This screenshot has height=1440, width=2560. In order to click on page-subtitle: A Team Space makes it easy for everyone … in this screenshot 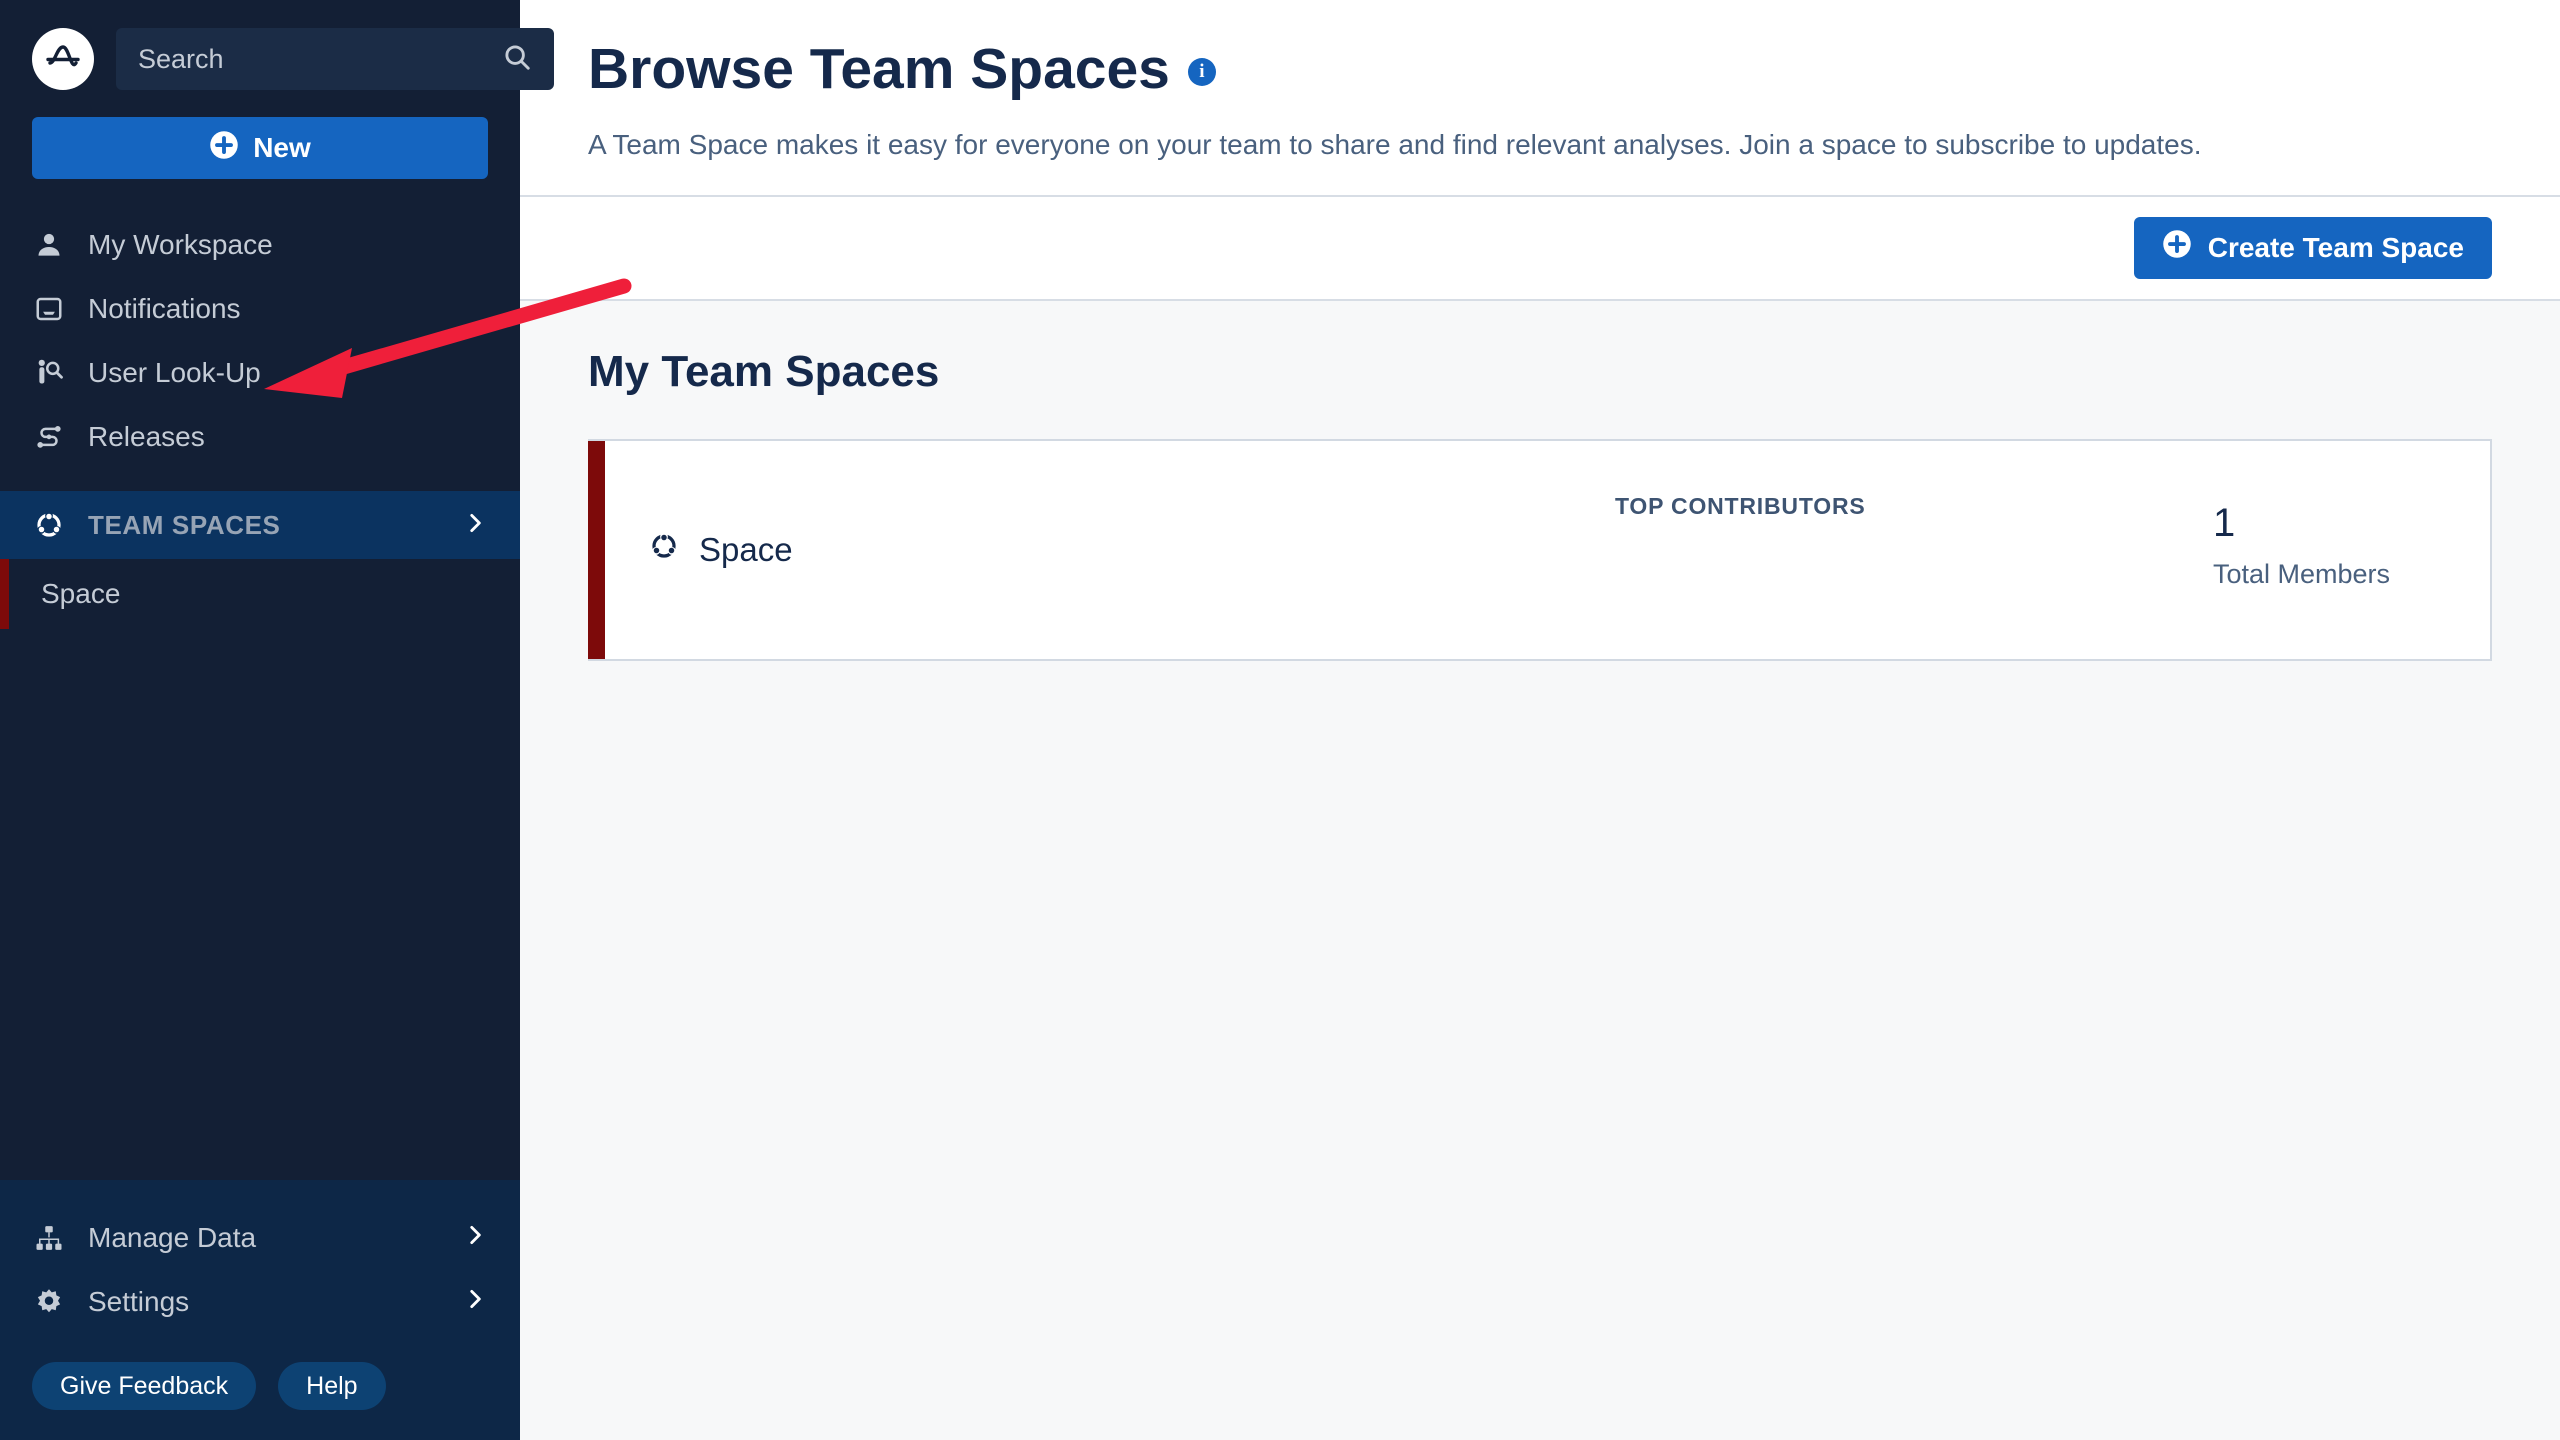, I will do `click(1395, 144)`.